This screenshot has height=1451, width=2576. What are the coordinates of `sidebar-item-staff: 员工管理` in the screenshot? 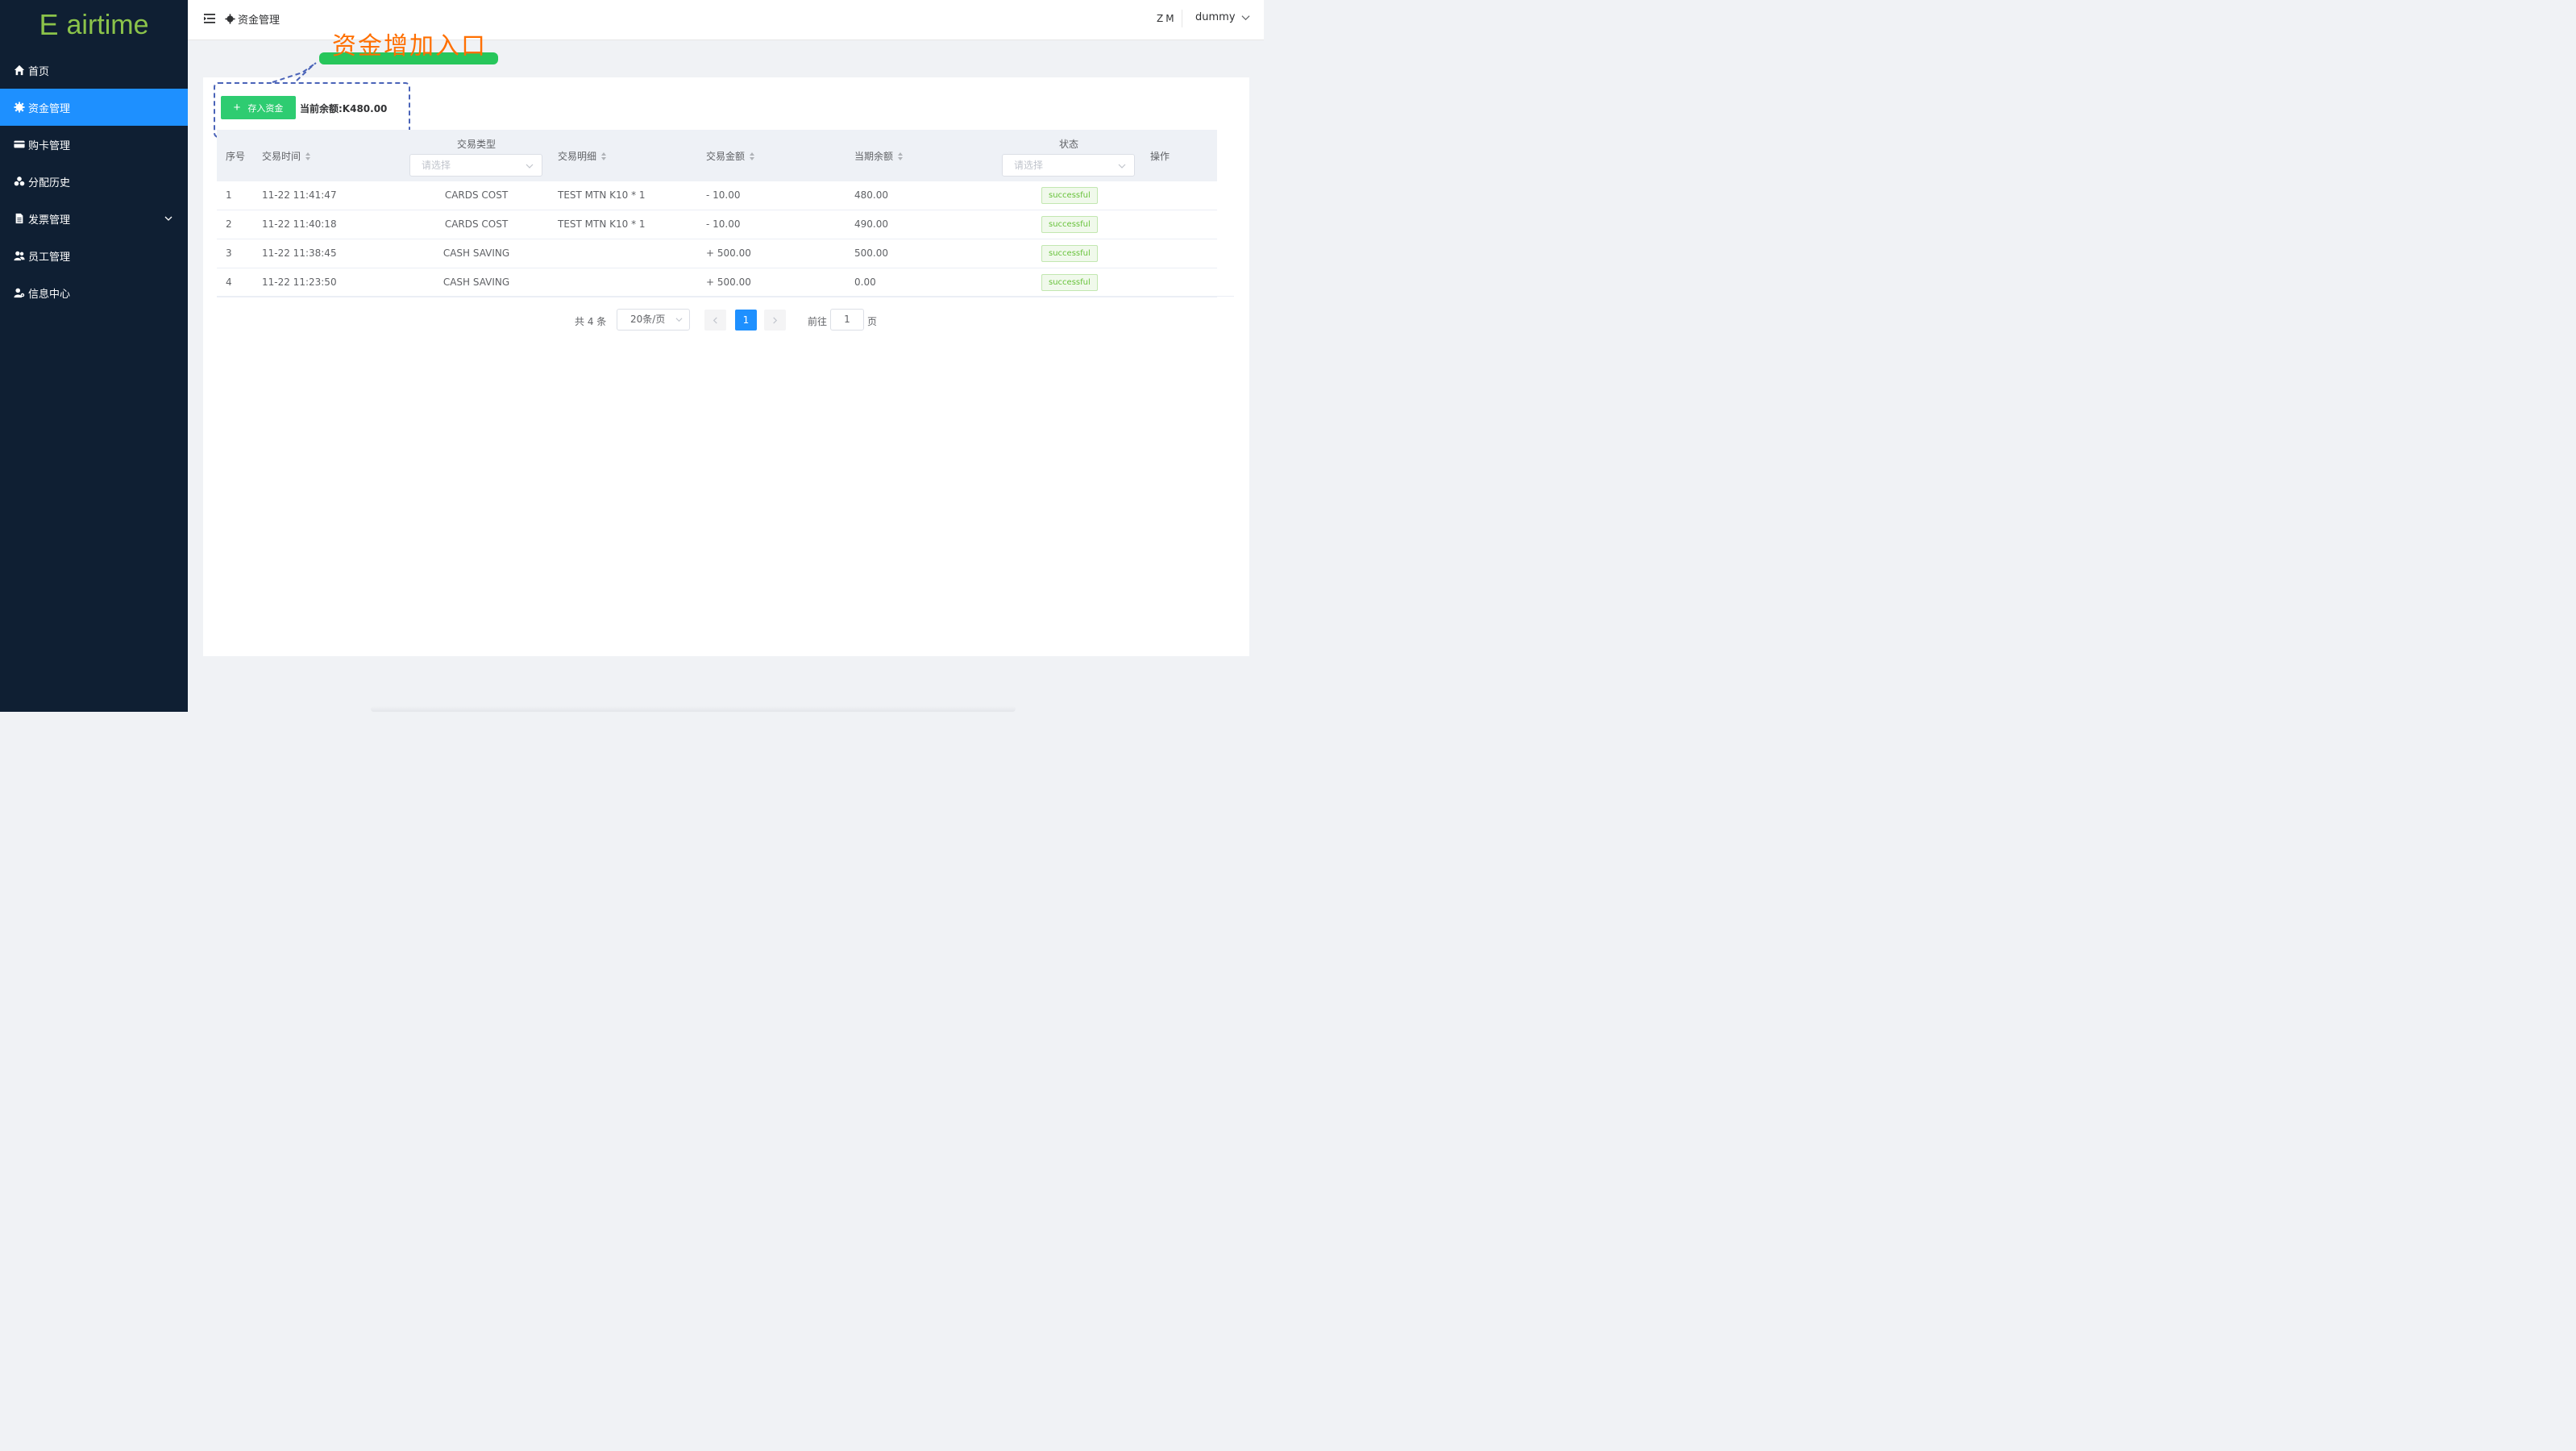 It's located at (94, 256).